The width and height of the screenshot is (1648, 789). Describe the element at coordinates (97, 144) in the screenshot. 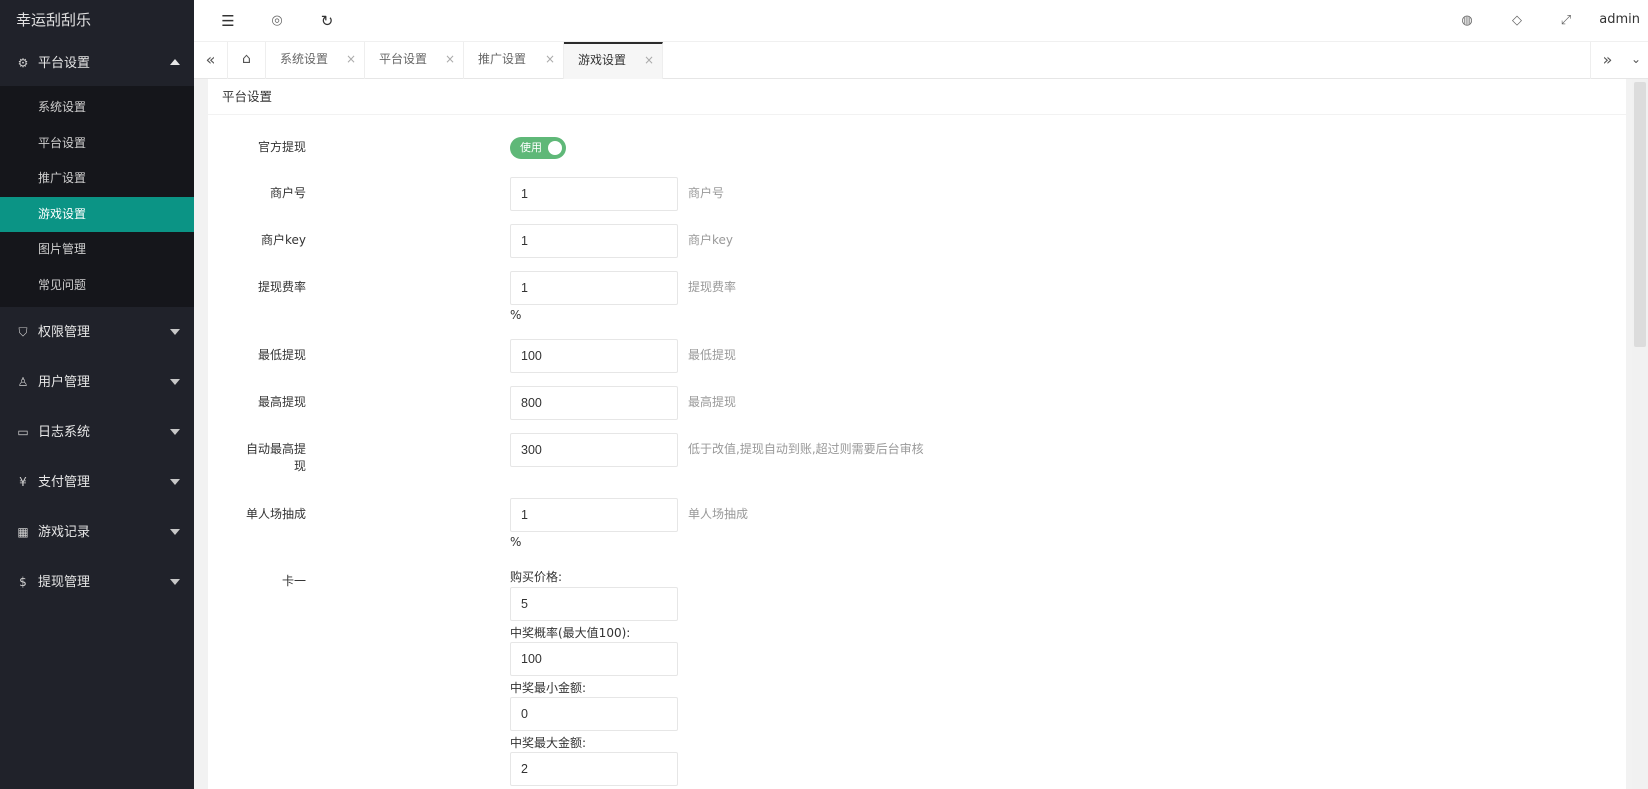

I see `sidebar-item-platform-settings: 平台设置` at that location.